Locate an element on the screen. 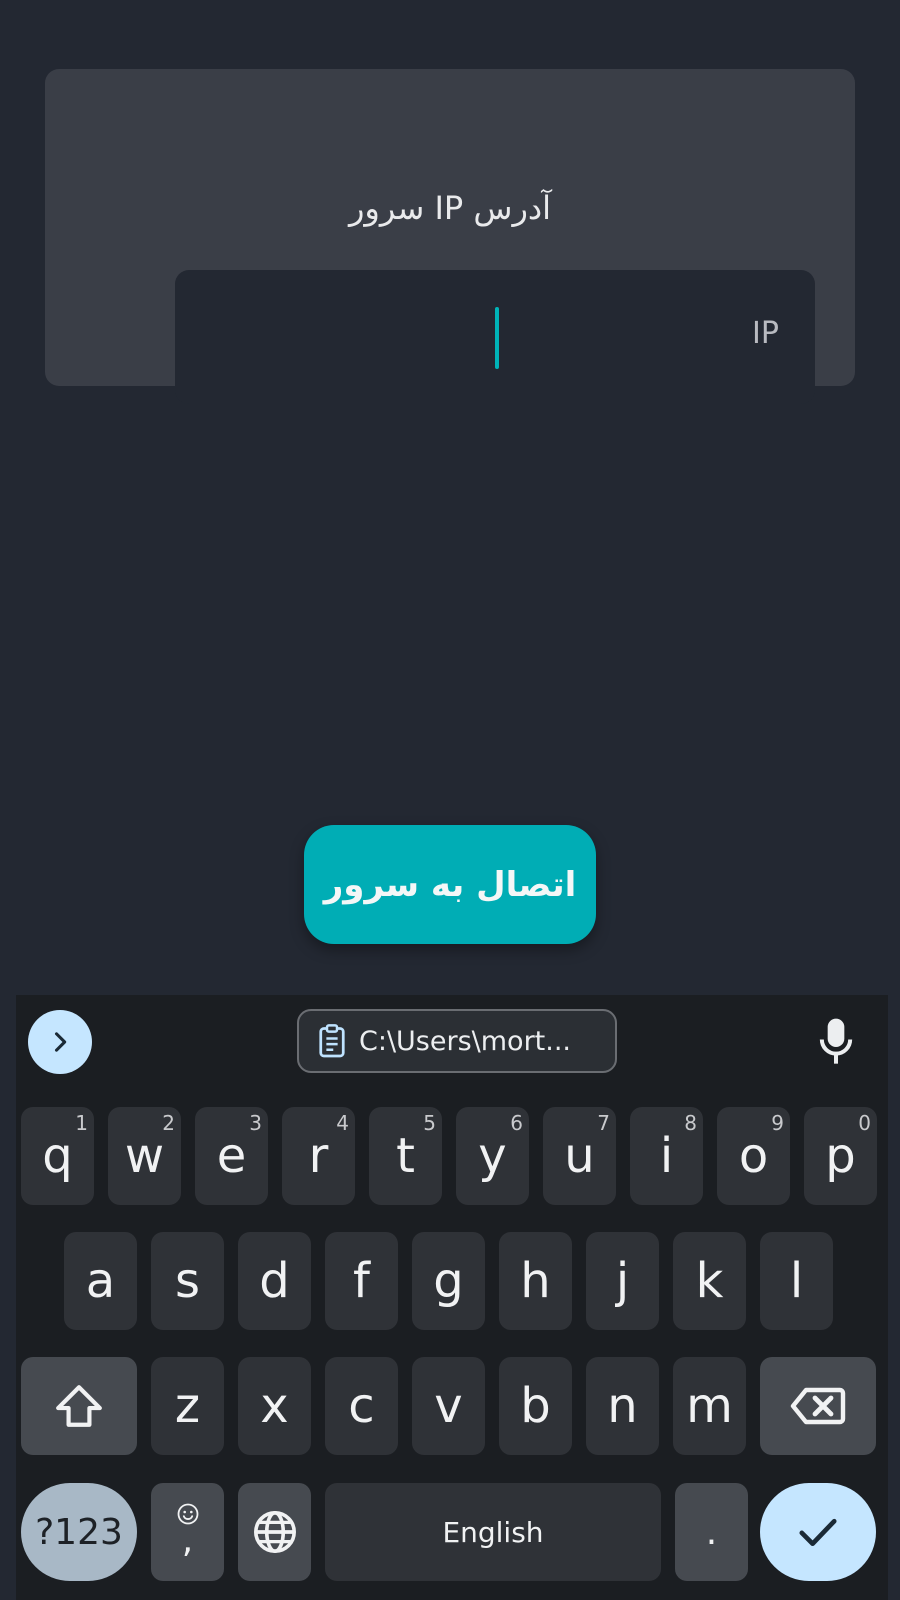 This screenshot has height=1600, width=900. key-label: k is located at coordinates (709, 1281).